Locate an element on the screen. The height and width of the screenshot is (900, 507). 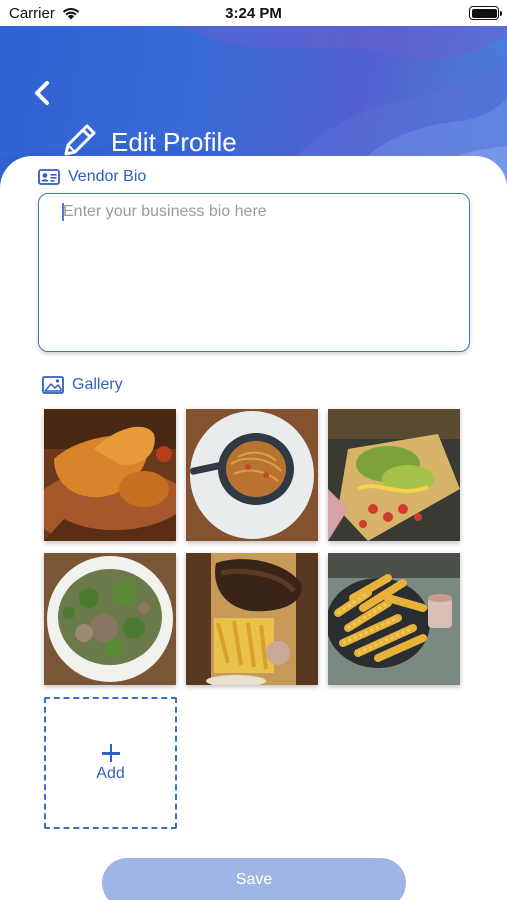
id-card-icon is located at coordinates (49, 177).